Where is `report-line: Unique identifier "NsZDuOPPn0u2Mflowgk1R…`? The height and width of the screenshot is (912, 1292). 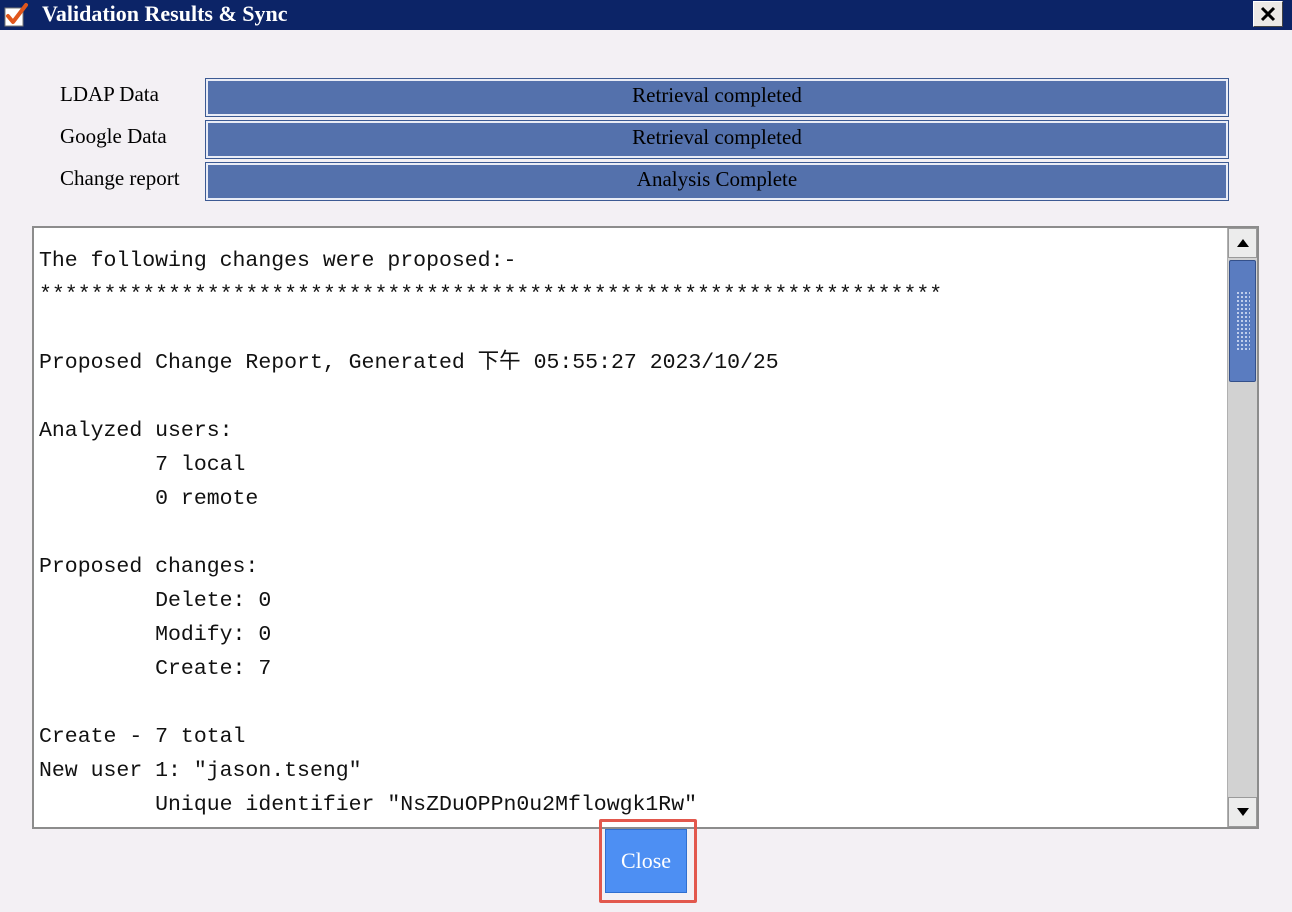 report-line: Unique identifier "NsZDuOPPn0u2Mflowgk1R… is located at coordinates (368, 805).